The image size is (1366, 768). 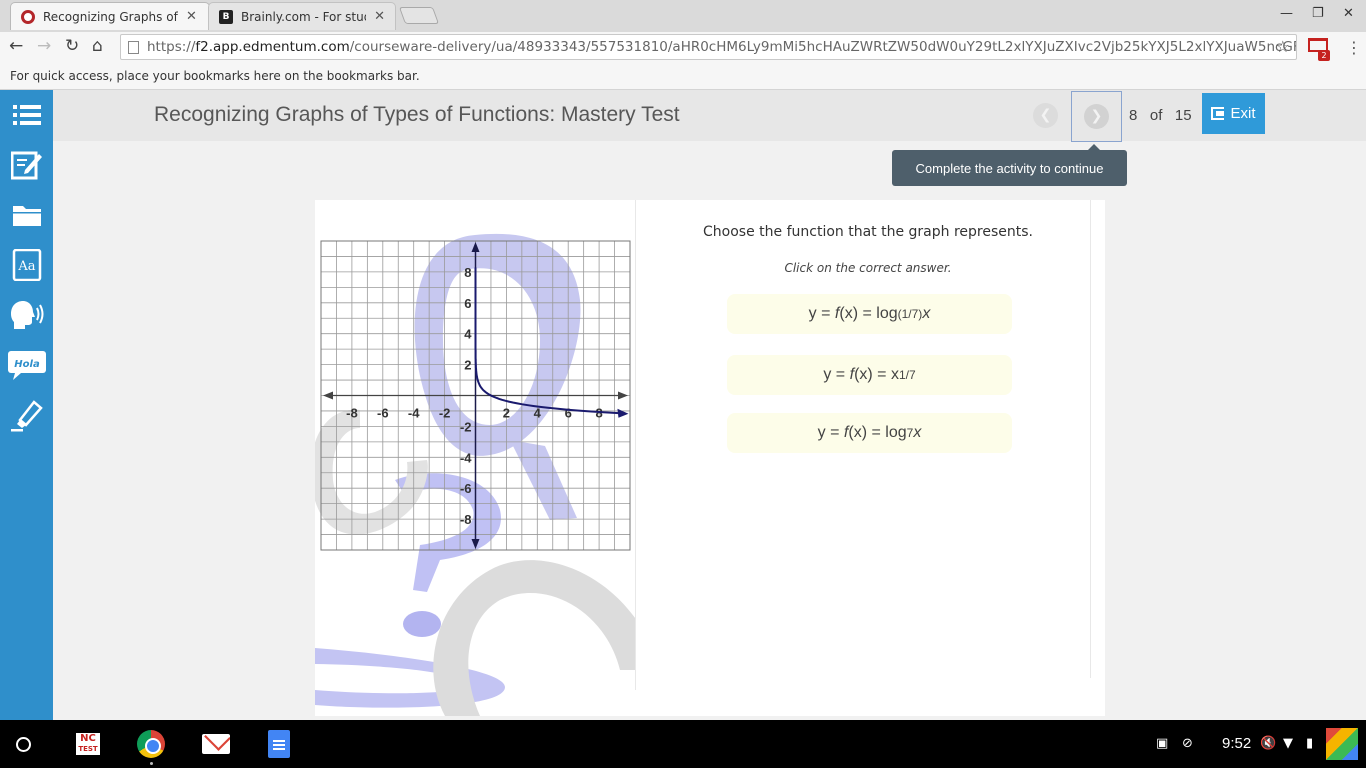 I want to click on translate-icon: Hola, so click(x=26, y=365).